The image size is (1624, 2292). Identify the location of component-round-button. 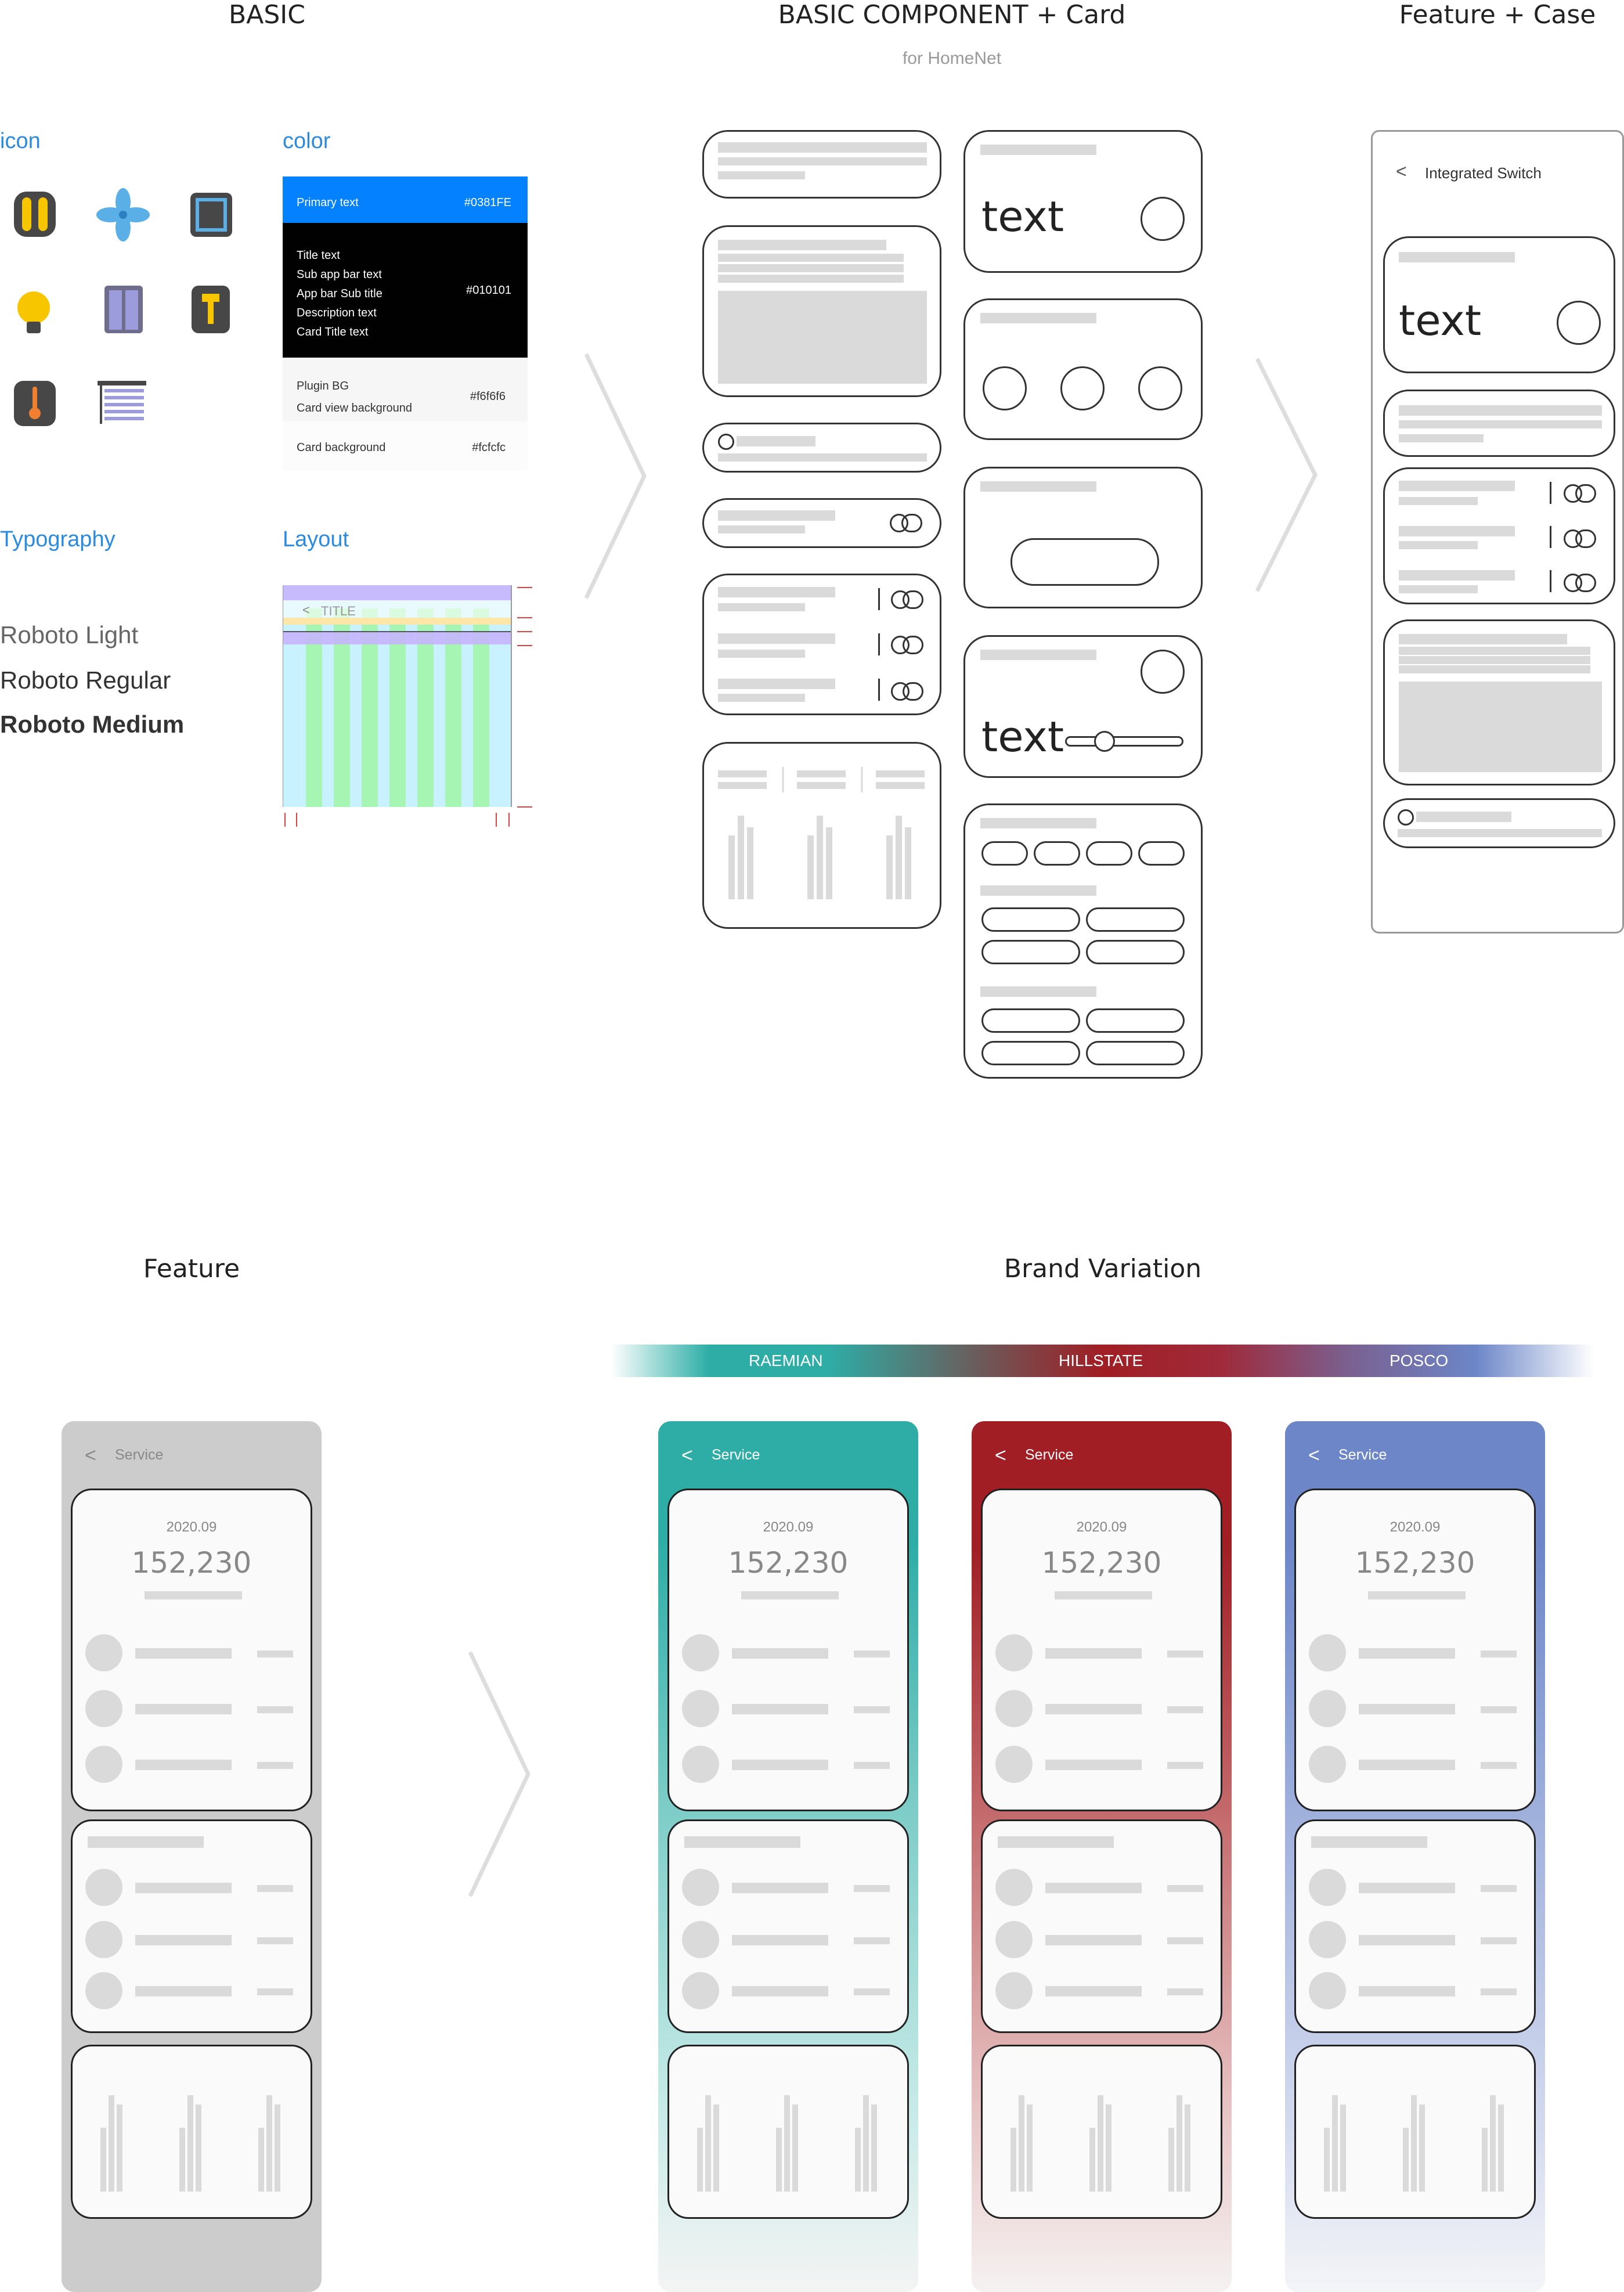
(1163, 219).